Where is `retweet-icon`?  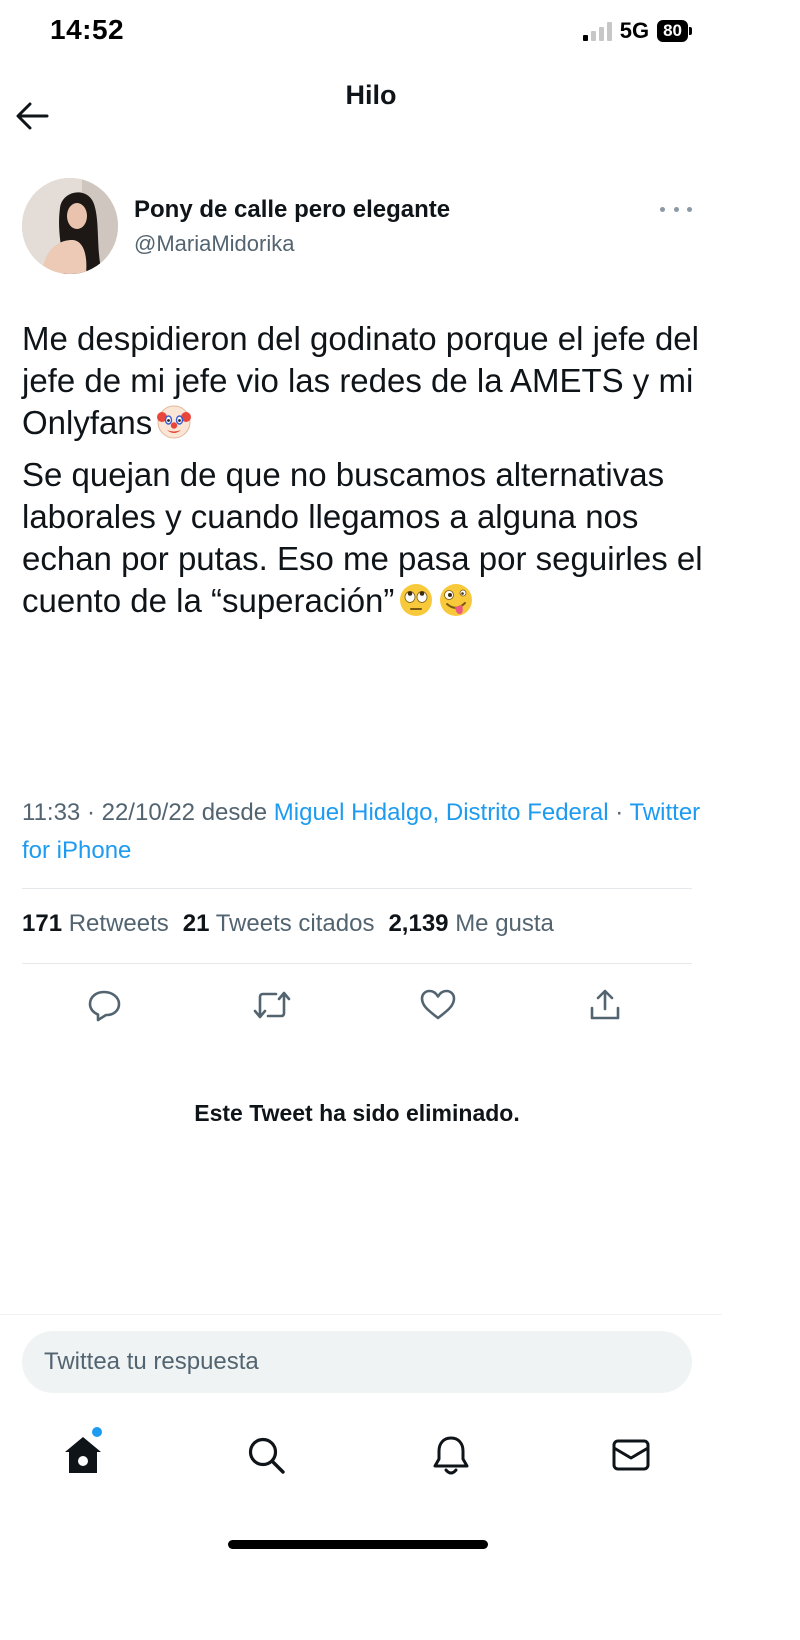 retweet-icon is located at coordinates (272, 1005).